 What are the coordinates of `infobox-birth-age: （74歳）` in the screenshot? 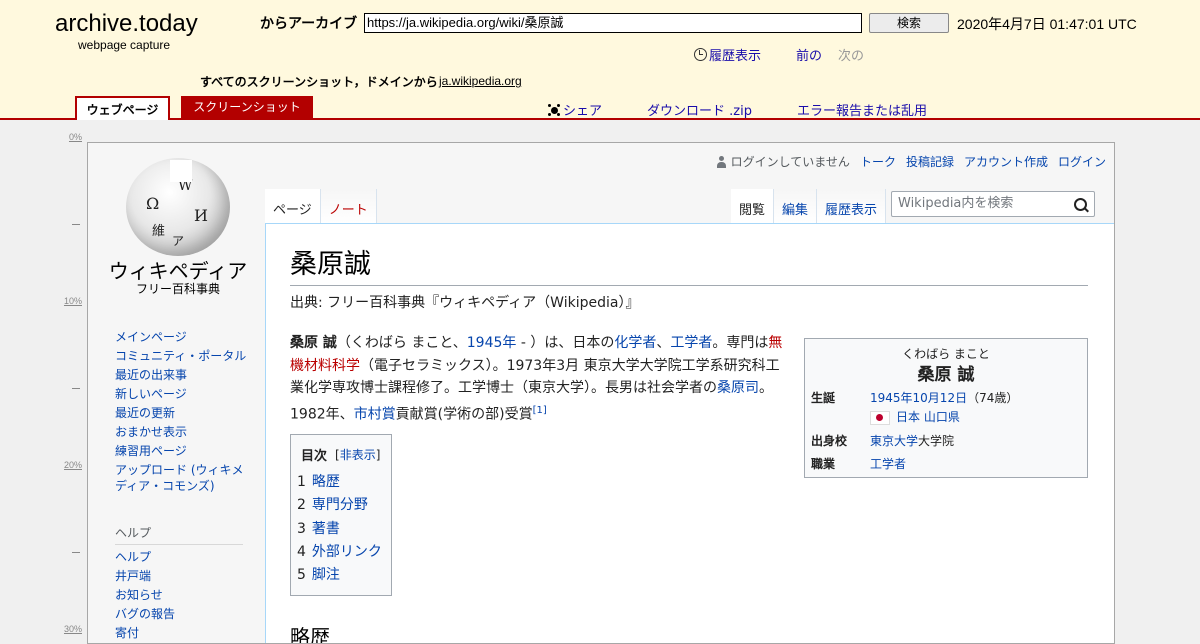 It's located at (993, 398).